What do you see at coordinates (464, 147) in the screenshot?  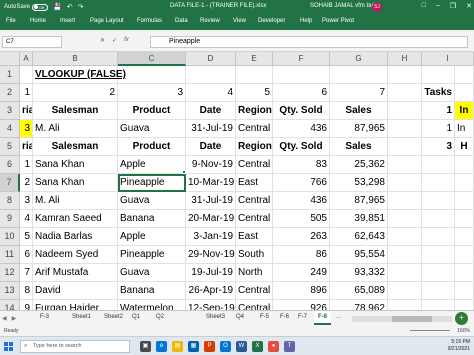 I see `cell-j5: H` at bounding box center [464, 147].